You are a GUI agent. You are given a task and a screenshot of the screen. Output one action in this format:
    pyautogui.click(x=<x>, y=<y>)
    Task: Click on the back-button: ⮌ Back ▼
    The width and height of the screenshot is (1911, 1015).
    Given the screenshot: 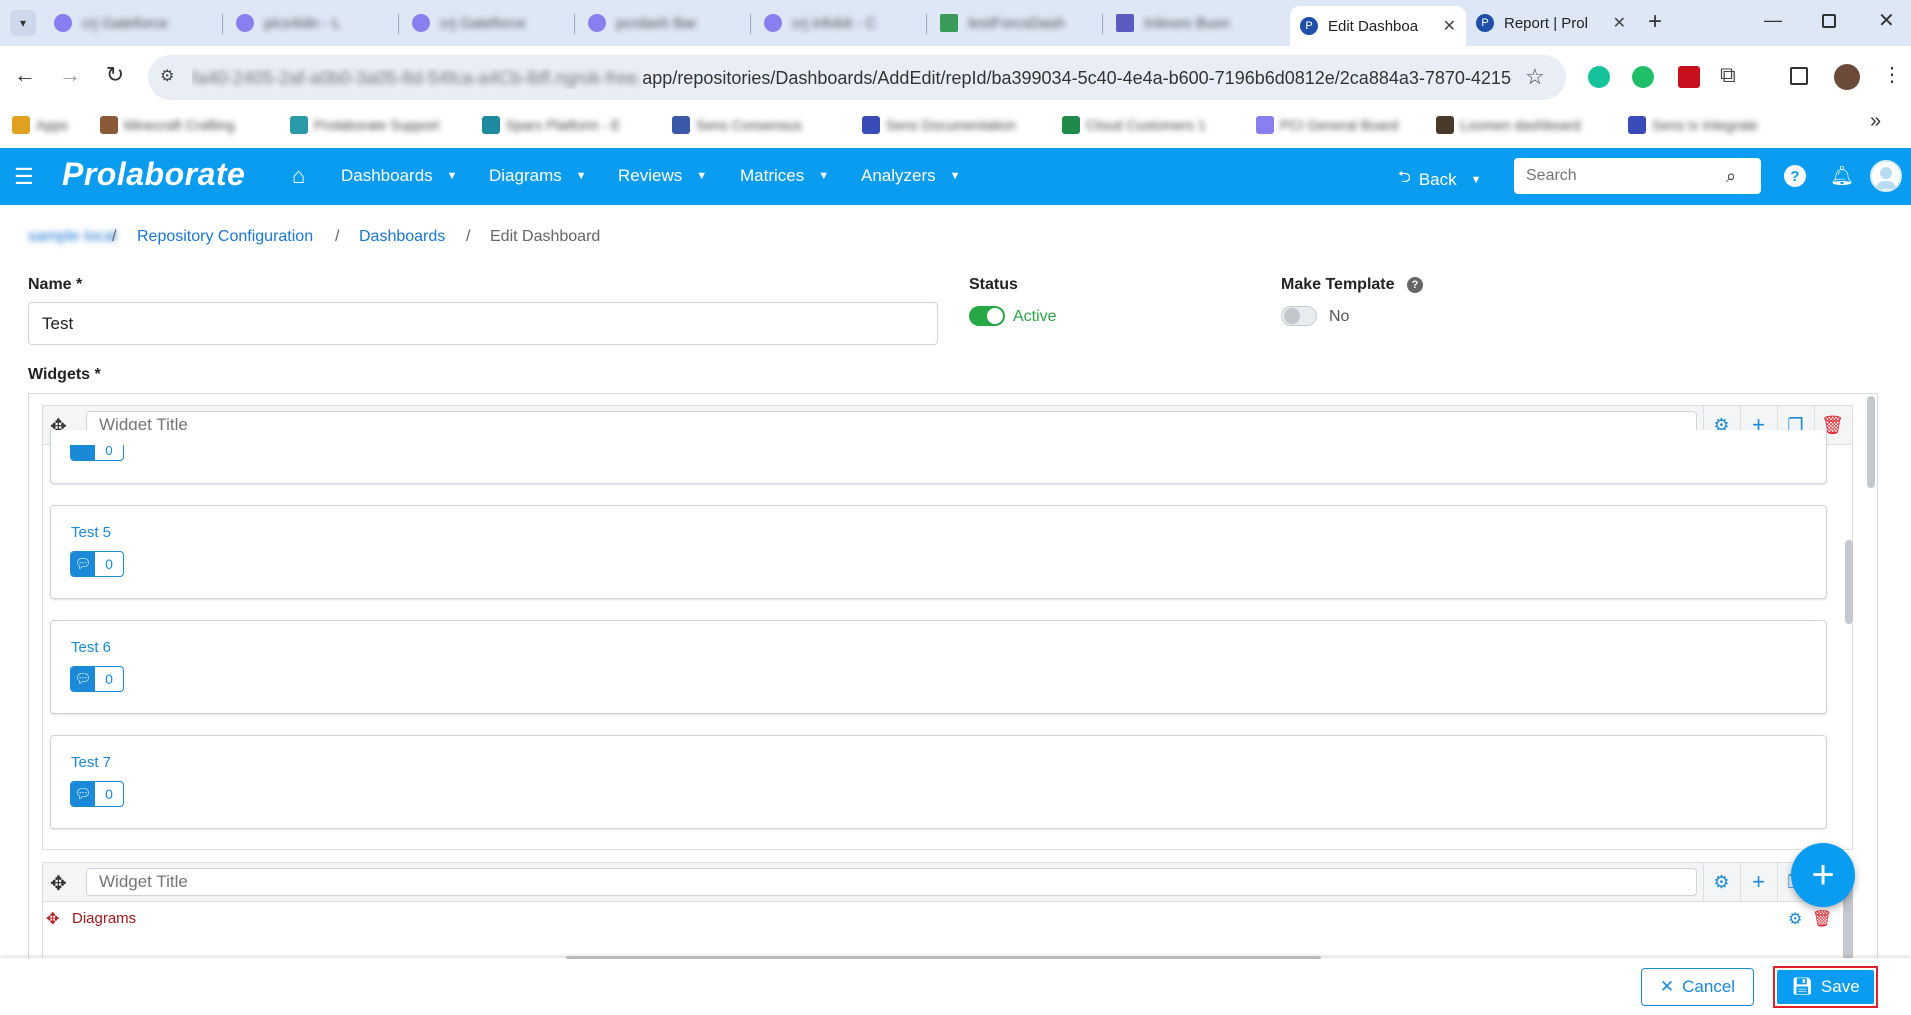 What is the action you would take?
    pyautogui.click(x=1440, y=179)
    